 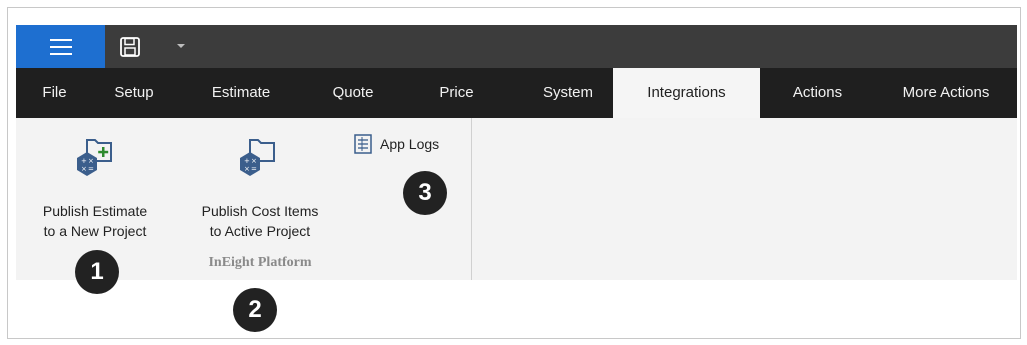 I want to click on publish-new-project-icon: + × × =, so click(x=94, y=157).